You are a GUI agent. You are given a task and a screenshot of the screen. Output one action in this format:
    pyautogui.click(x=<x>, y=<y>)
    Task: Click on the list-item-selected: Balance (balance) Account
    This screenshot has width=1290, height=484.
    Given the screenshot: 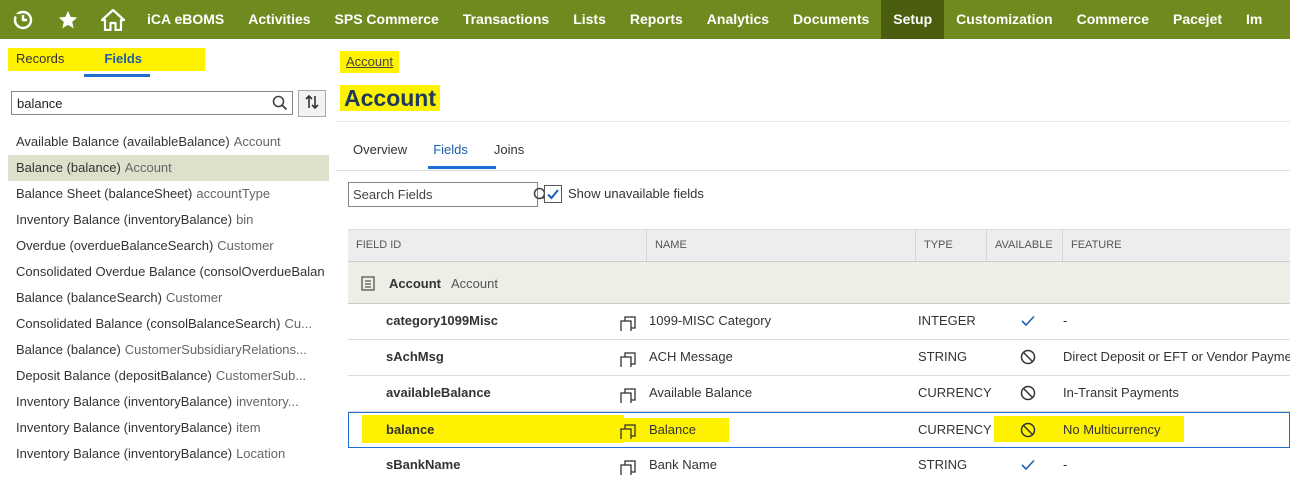 What is the action you would take?
    pyautogui.click(x=168, y=168)
    